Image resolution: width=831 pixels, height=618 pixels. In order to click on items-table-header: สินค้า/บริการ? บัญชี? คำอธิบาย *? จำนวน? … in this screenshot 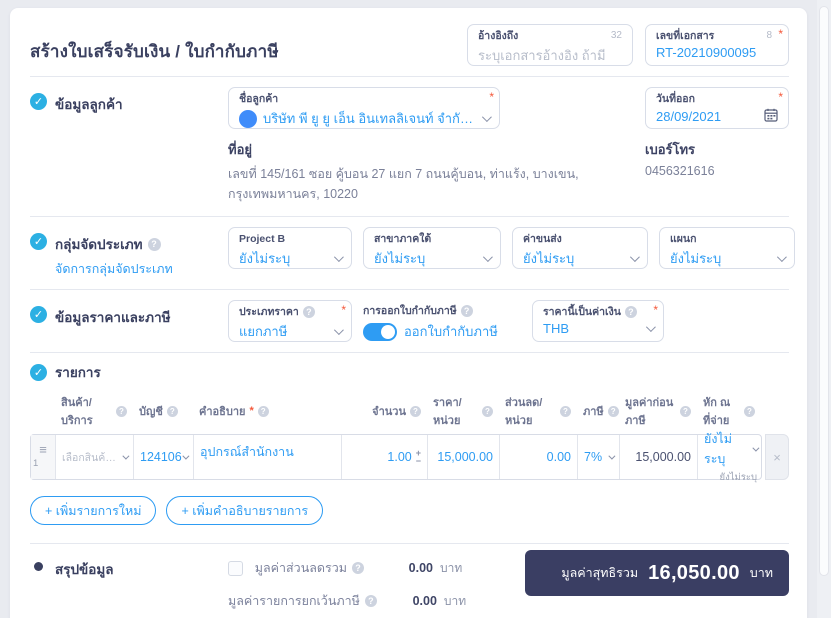, I will do `click(409, 413)`.